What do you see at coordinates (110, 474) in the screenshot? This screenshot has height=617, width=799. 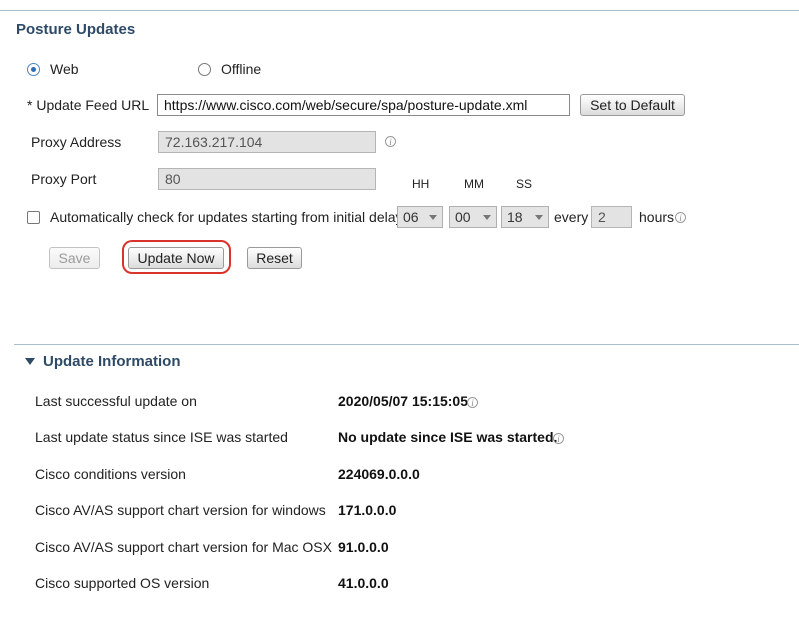 I see `info-row-label: Cisco conditions version` at bounding box center [110, 474].